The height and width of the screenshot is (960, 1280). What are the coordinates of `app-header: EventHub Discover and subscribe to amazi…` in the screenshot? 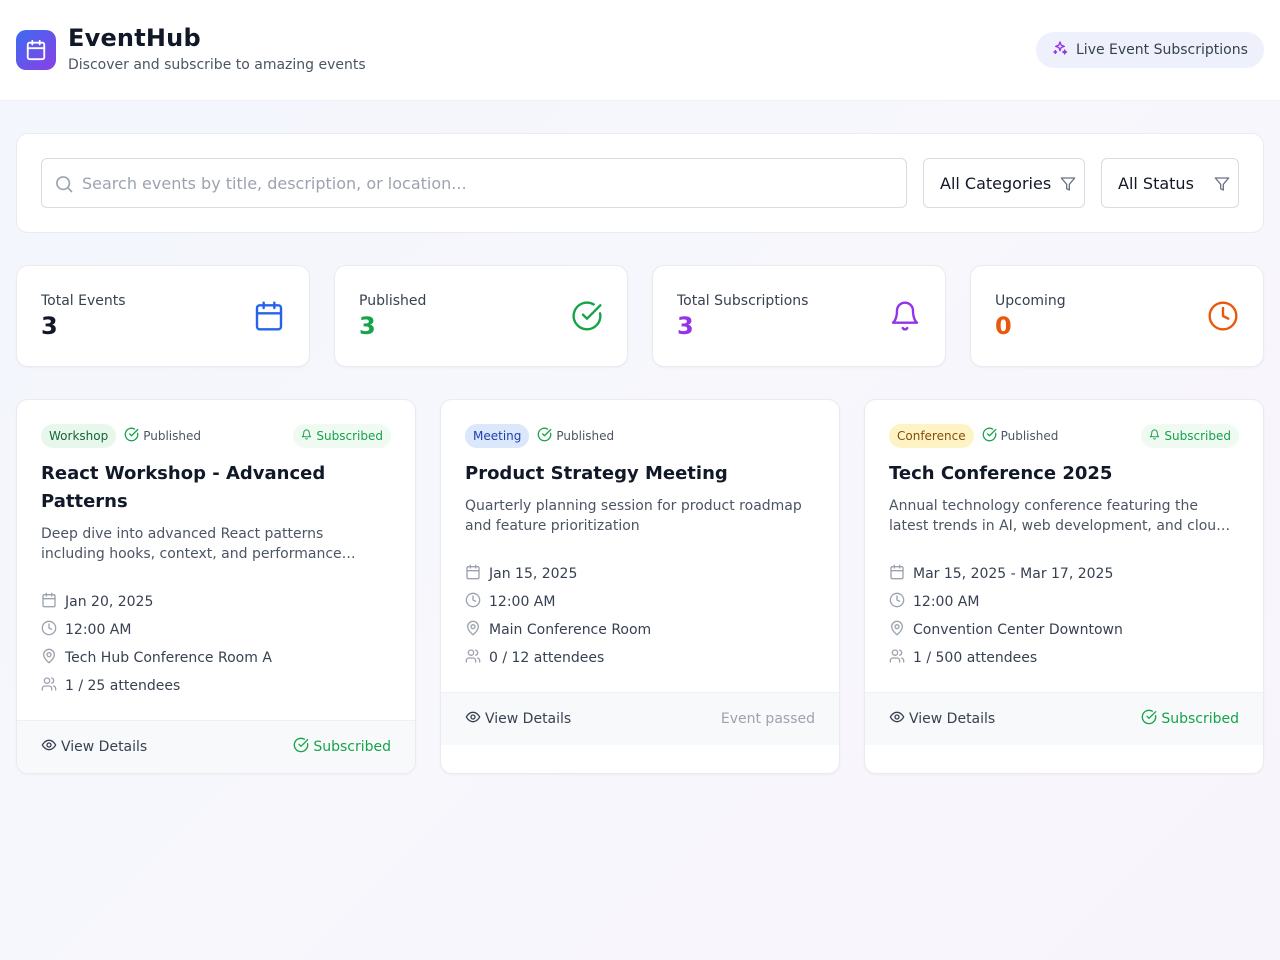 It's located at (640, 50).